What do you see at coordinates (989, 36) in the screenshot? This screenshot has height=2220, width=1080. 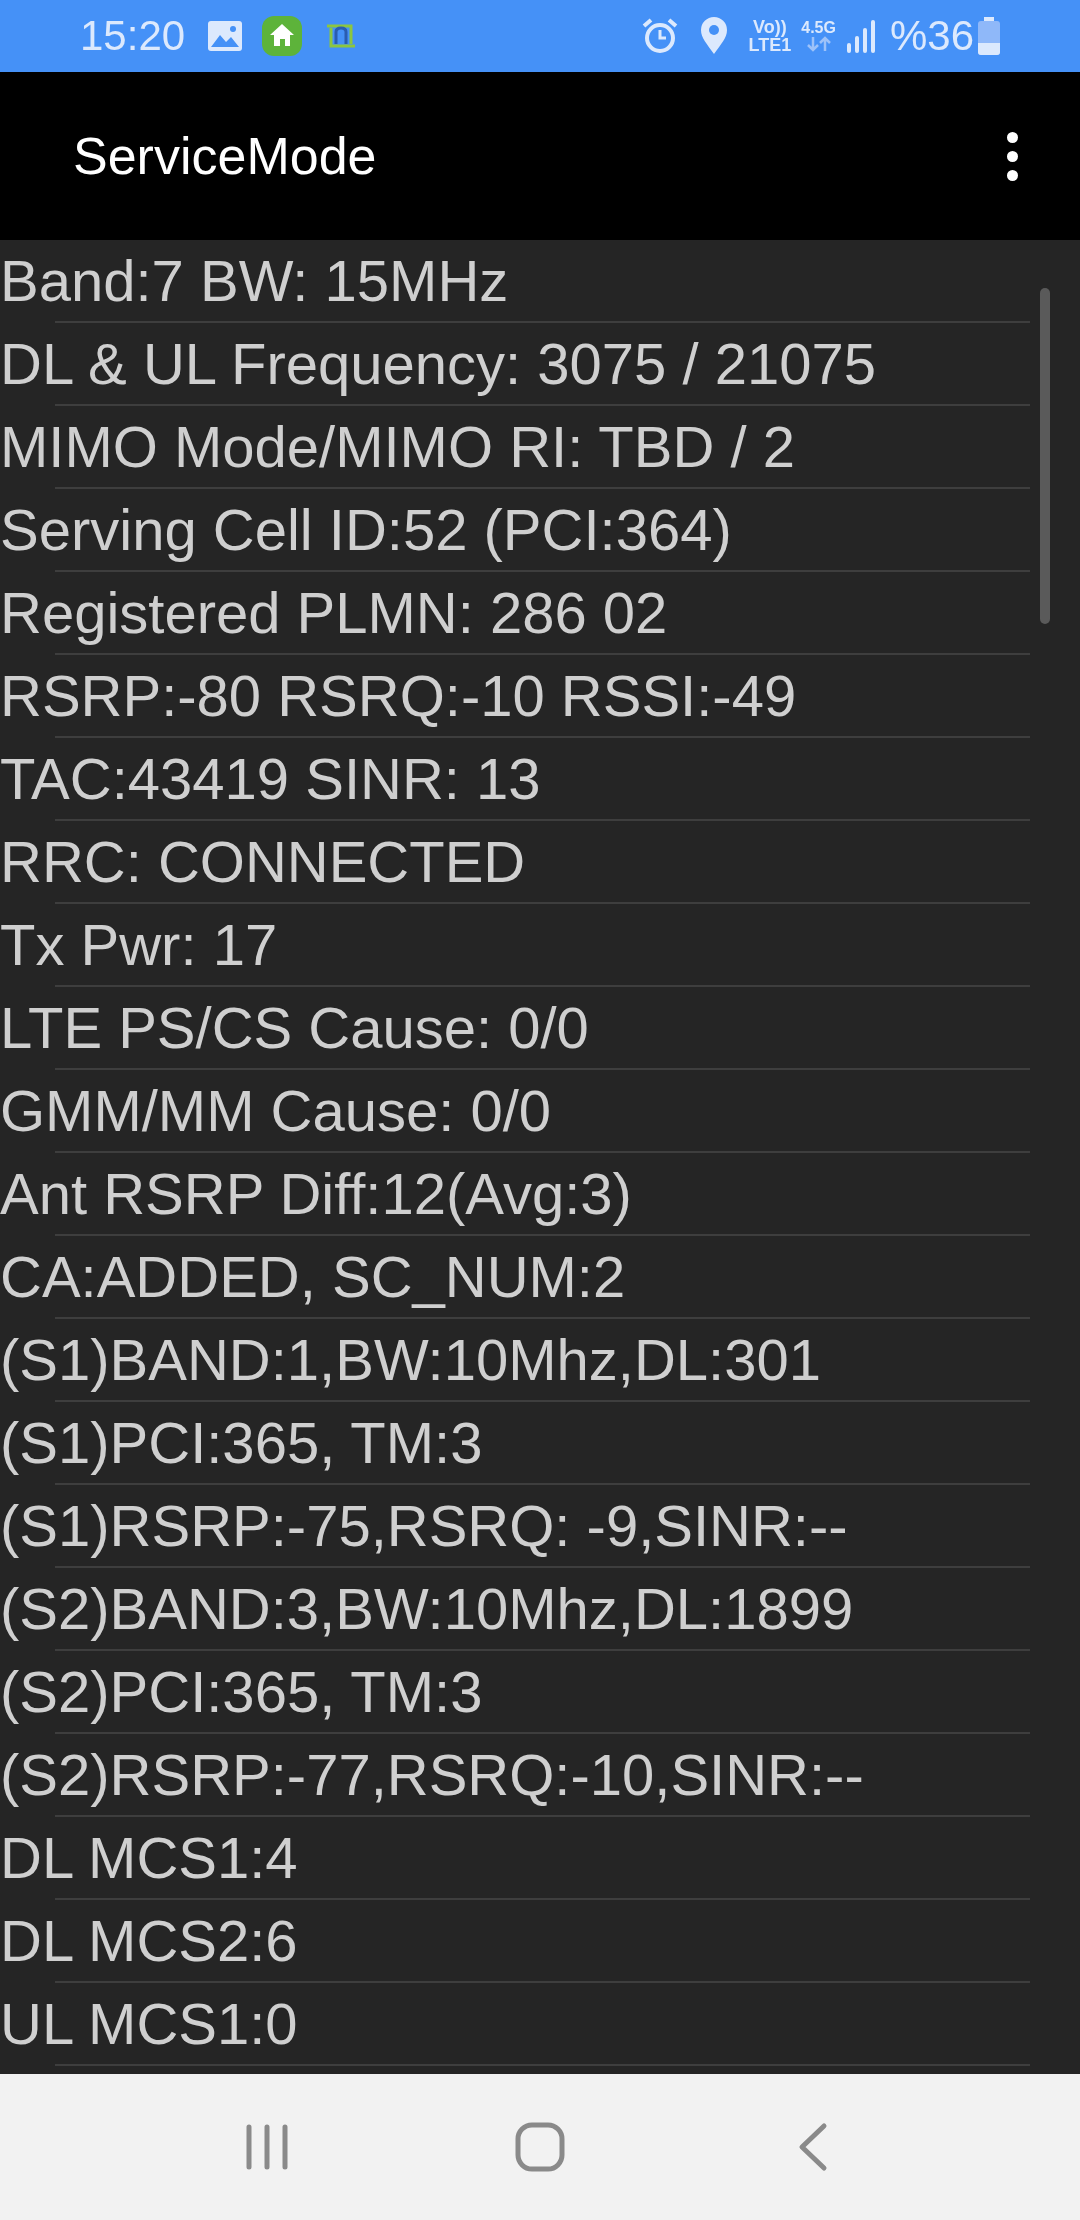 I see `battery-icon` at bounding box center [989, 36].